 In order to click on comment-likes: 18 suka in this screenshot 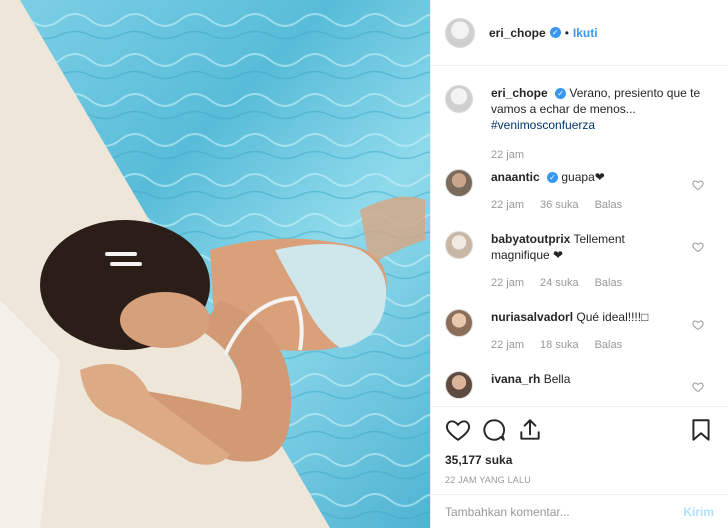, I will do `click(559, 345)`.